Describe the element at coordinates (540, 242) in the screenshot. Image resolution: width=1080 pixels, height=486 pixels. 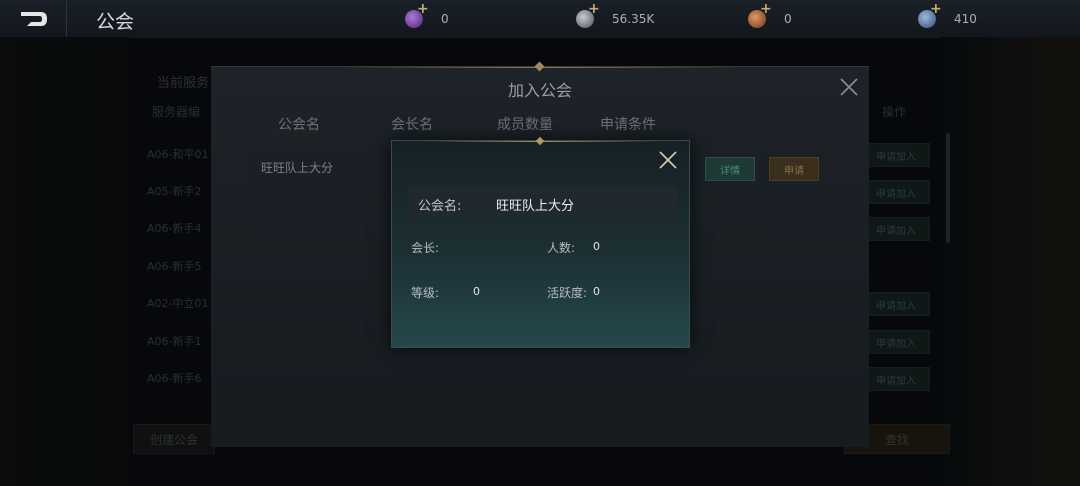
I see `guild-info-popup: 公会名: 旺旺队上大分 会长: 人数: 0 等级: 0 活跃度: 0` at that location.